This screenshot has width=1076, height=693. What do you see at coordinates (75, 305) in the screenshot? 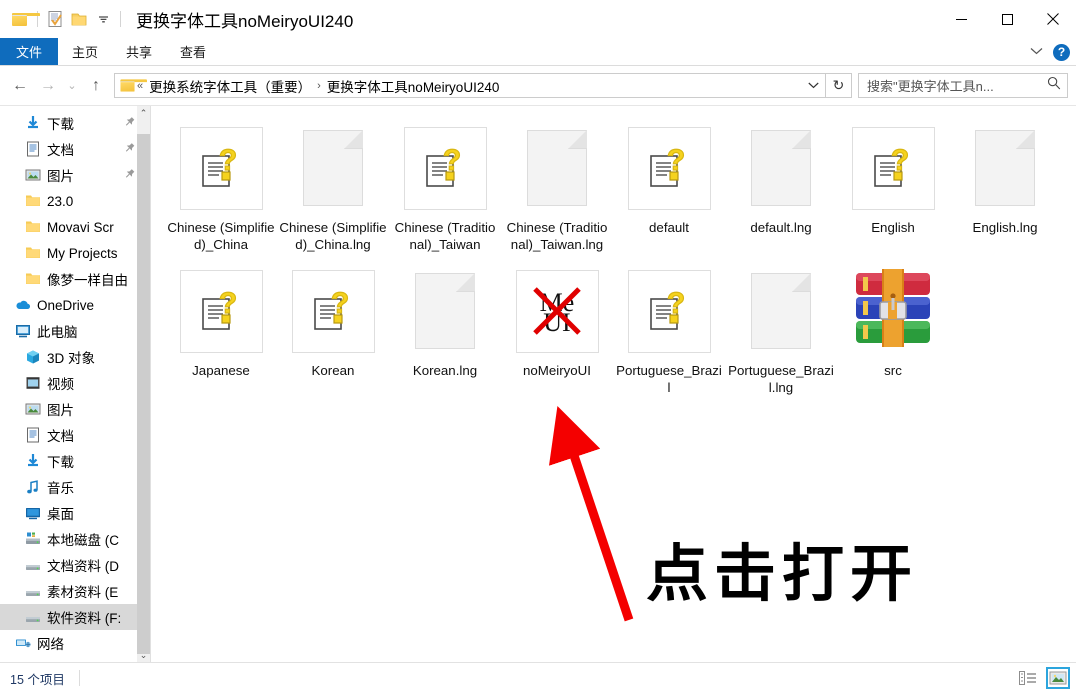
I see `sidebar-item-7: OneDrive` at bounding box center [75, 305].